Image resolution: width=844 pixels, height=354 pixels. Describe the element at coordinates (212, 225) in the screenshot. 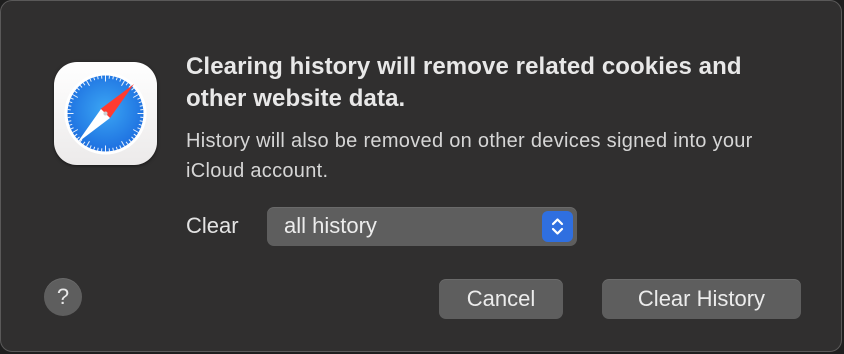

I see `clear-range-label: Clear` at that location.